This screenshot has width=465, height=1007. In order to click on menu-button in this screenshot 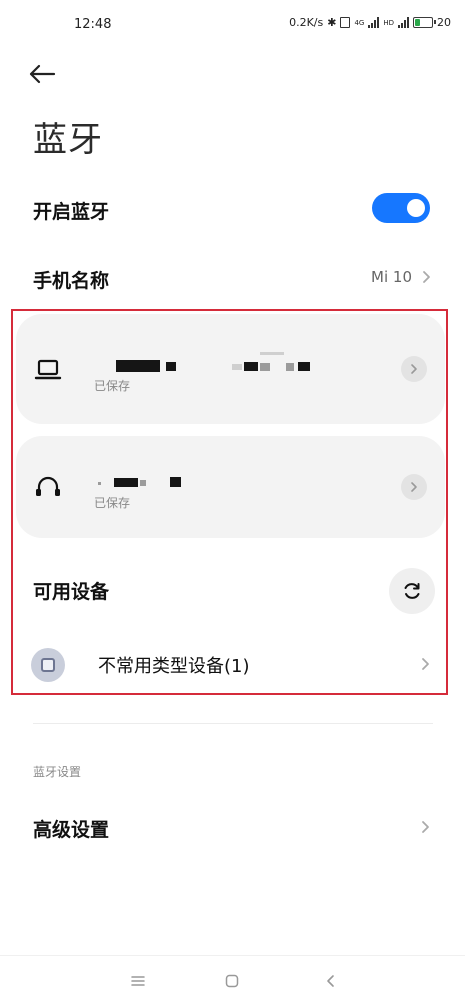, I will do `click(138, 981)`.